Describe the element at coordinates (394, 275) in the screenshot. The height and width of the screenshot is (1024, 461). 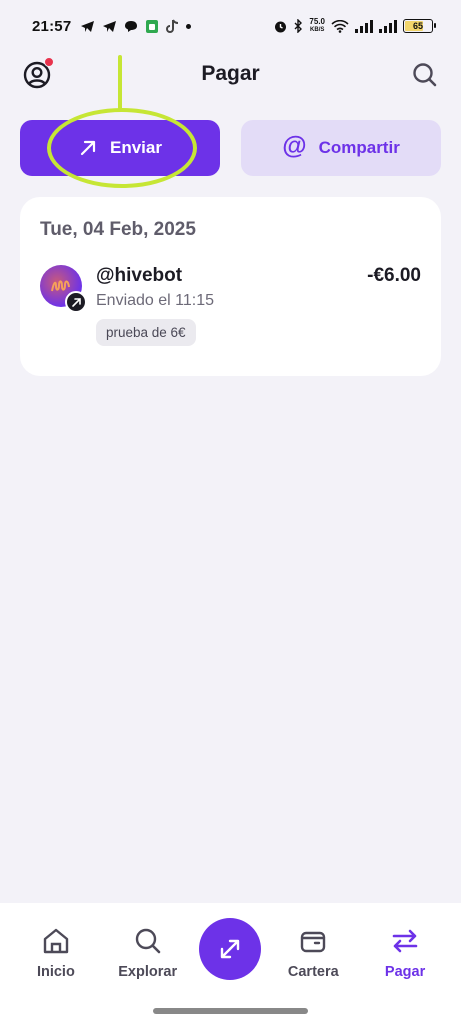
I see `transaction-amount: -€6.00` at that location.